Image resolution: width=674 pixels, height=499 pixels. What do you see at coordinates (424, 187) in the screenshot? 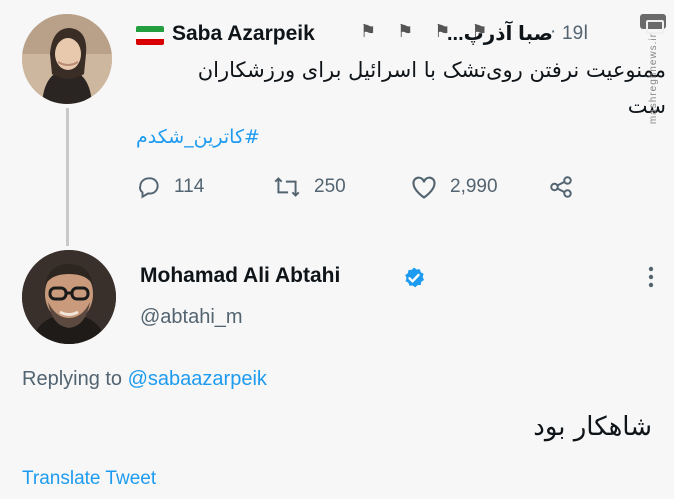
I see `heart-icon` at bounding box center [424, 187].